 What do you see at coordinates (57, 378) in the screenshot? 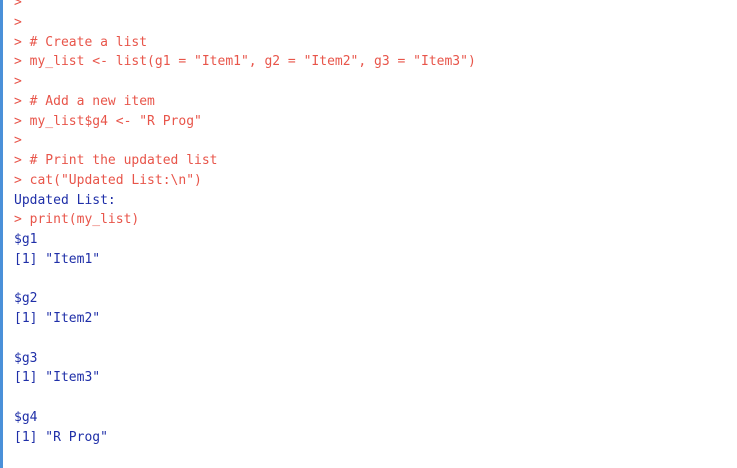
I see `console-output-text: [1] "Item3"` at bounding box center [57, 378].